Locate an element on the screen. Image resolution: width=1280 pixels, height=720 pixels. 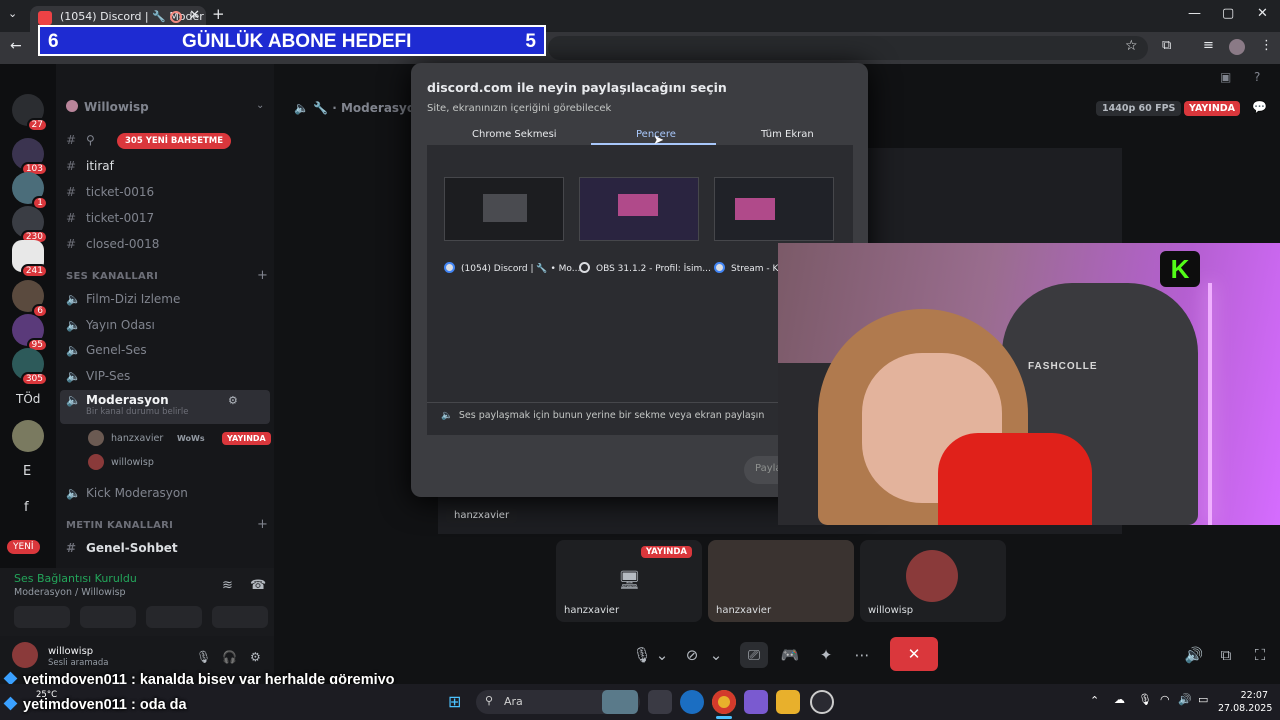
maximize-button: ▢ is located at coordinates (1228, 13).